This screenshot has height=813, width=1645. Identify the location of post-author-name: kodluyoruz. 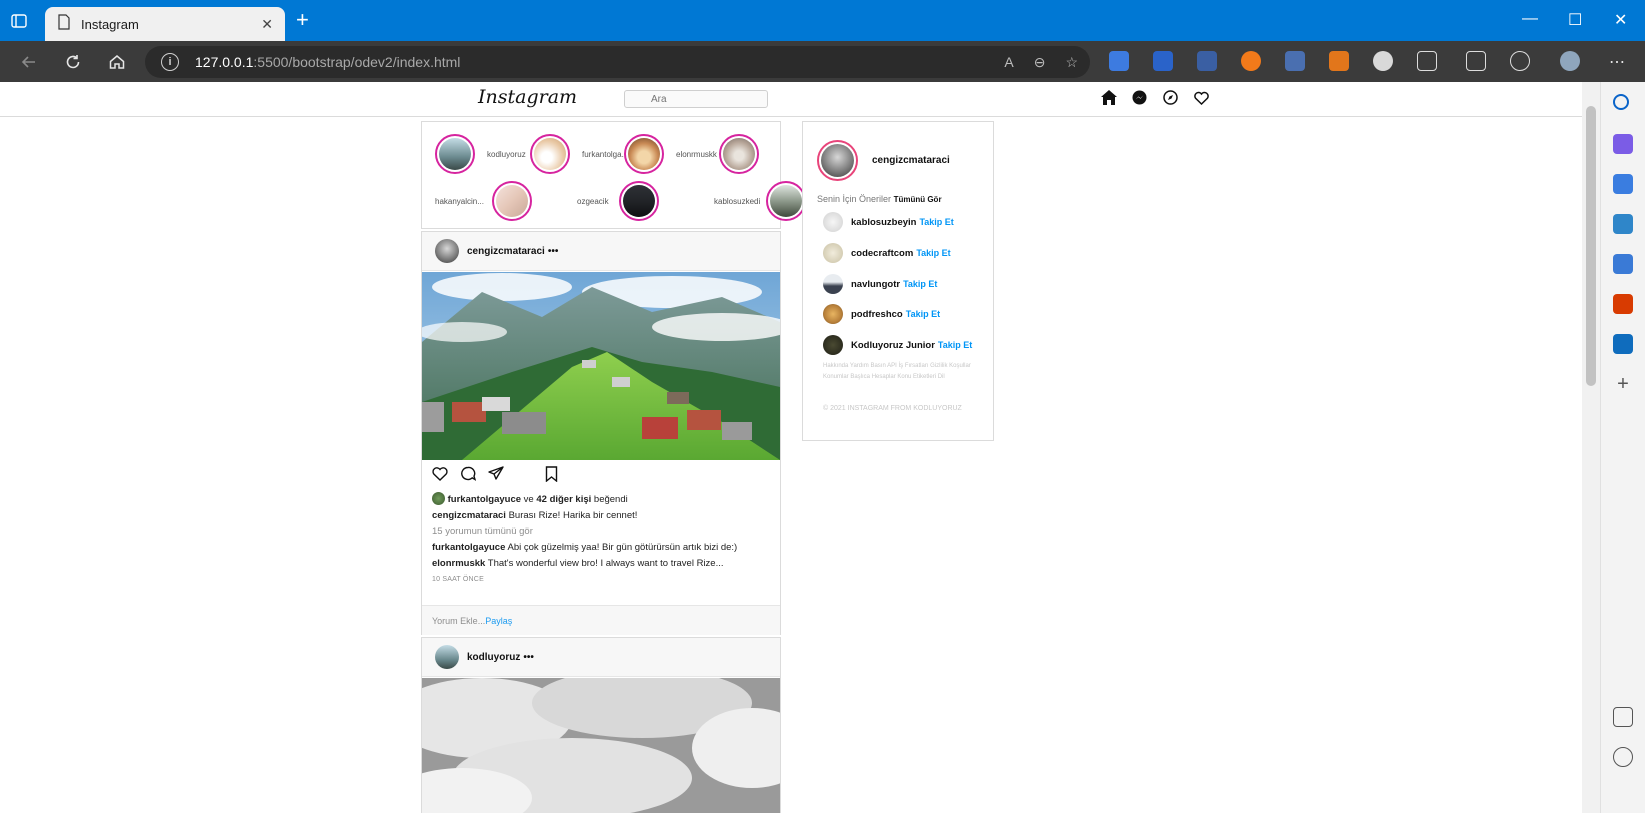
(493, 657).